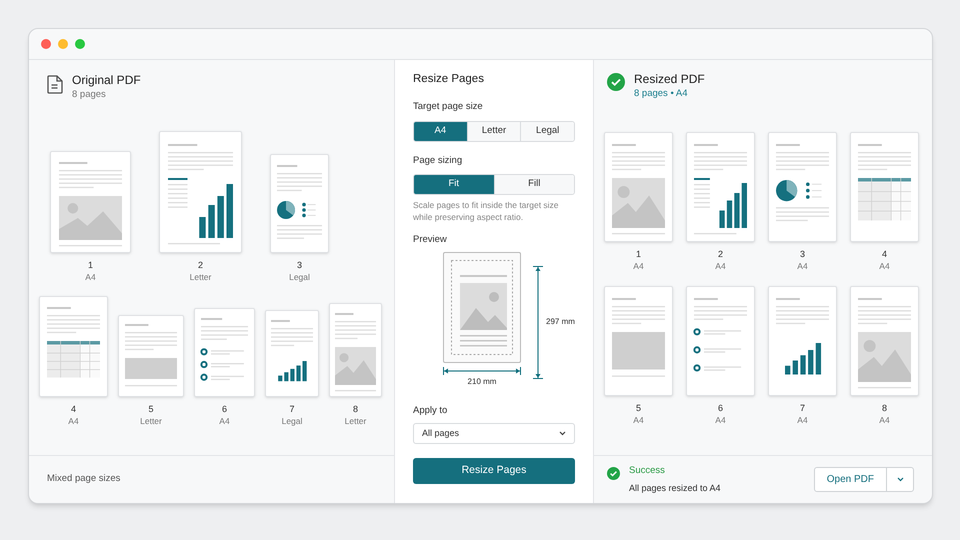 This screenshot has height=540, width=960. What do you see at coordinates (55, 84) in the screenshot?
I see `document-icon` at bounding box center [55, 84].